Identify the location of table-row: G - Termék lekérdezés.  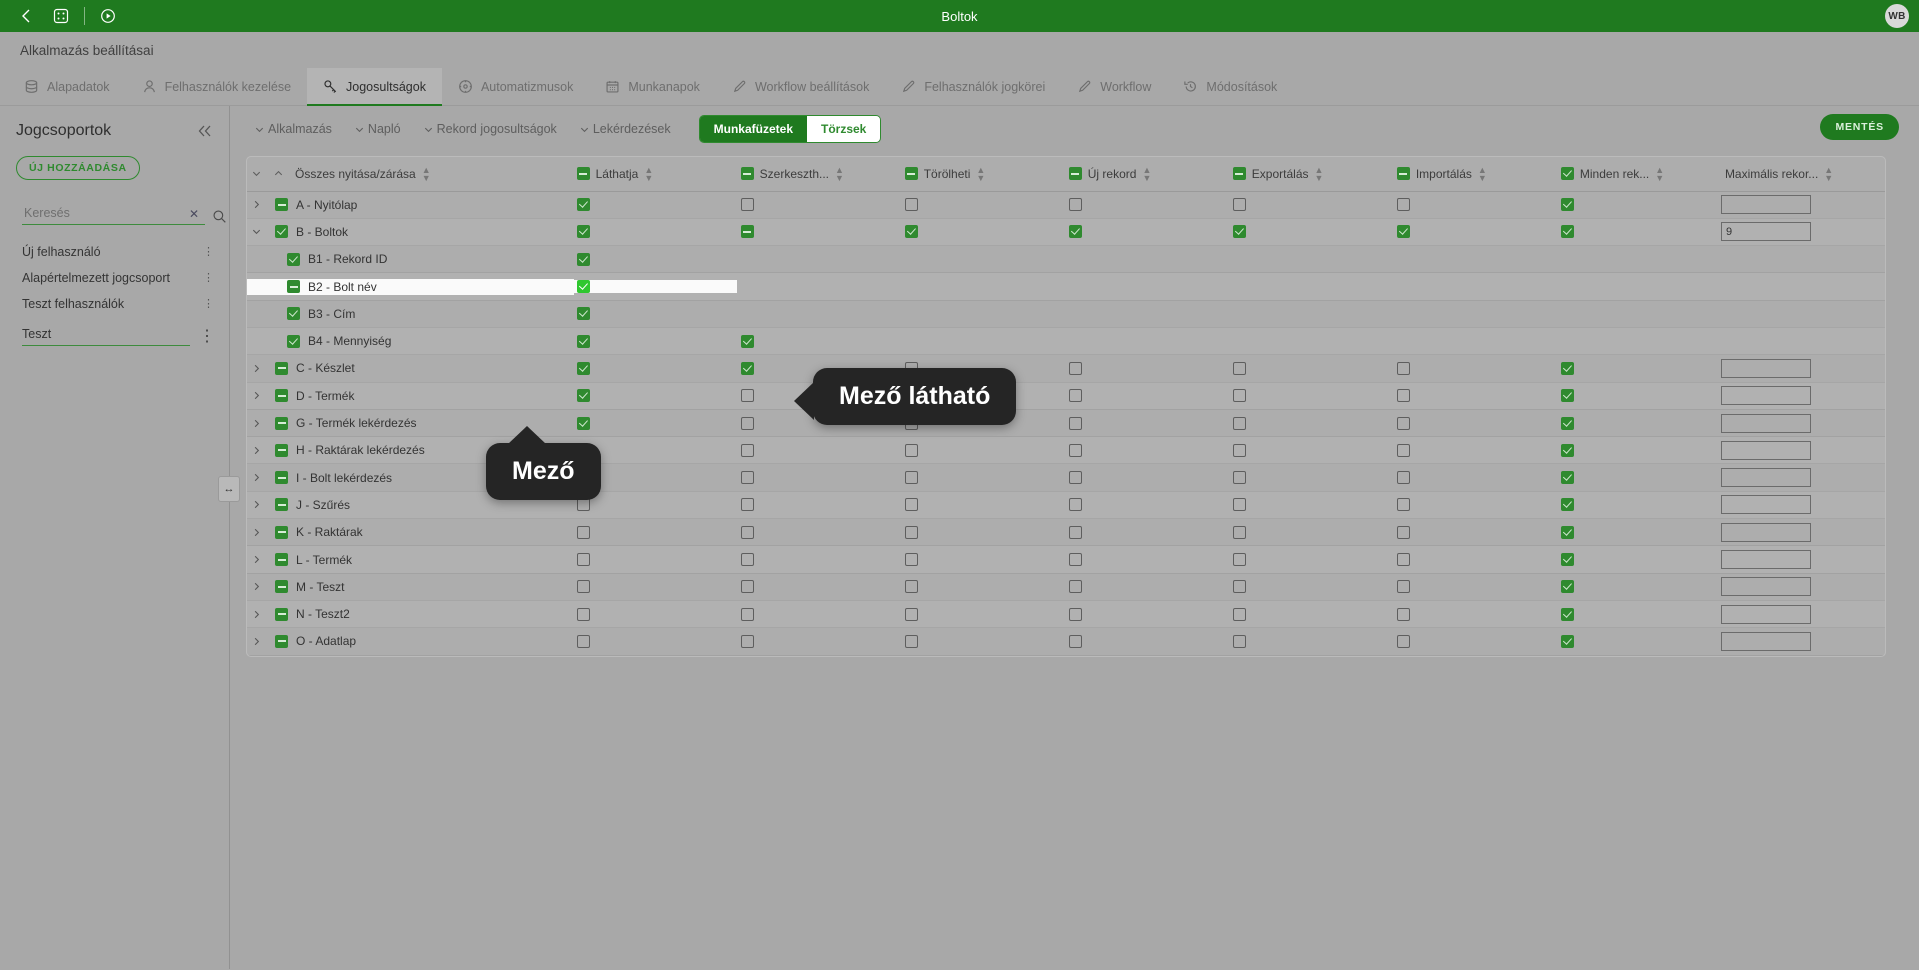
(1066, 423).